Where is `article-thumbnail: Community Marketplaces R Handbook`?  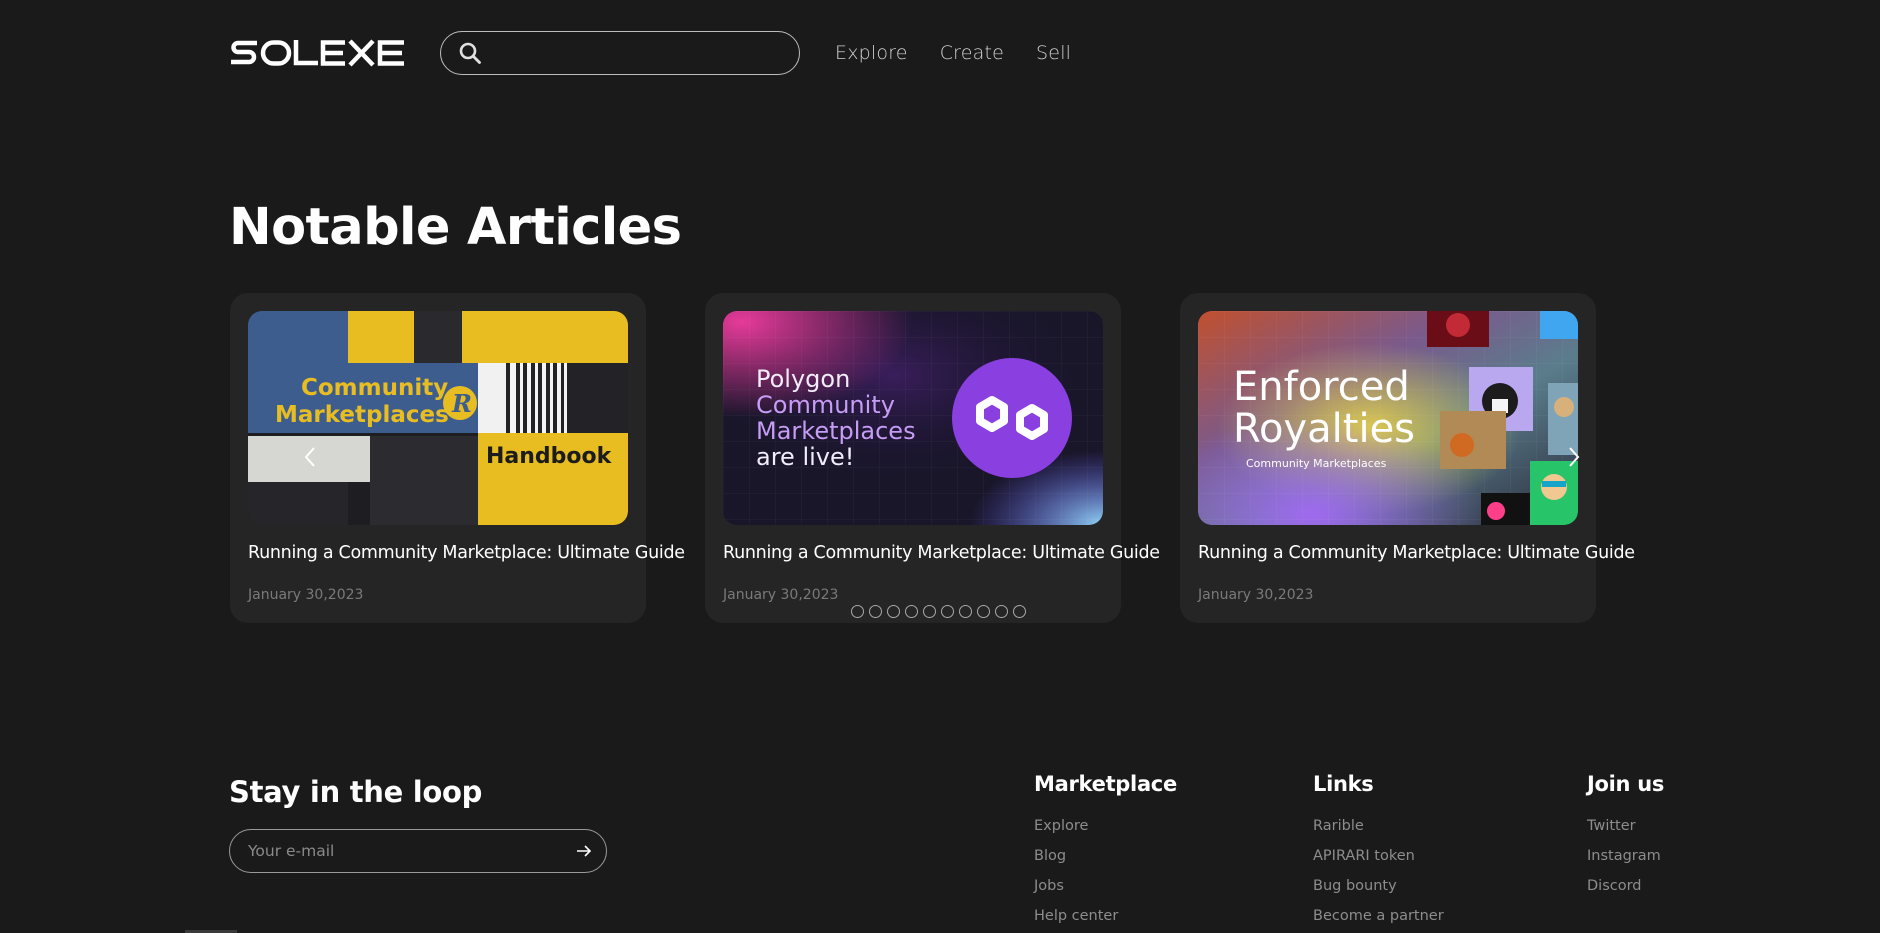 article-thumbnail: Community Marketplaces R Handbook is located at coordinates (438, 418).